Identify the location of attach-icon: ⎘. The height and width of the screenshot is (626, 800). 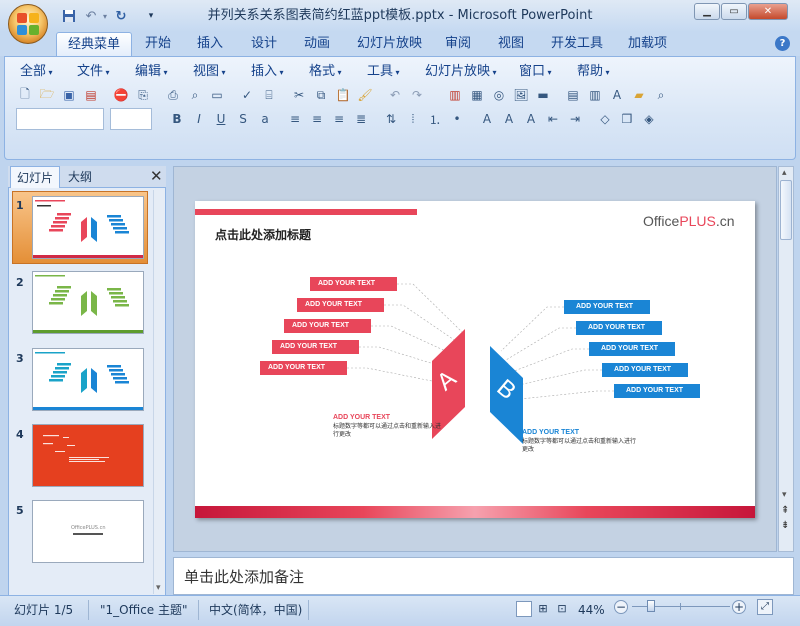
(143, 95).